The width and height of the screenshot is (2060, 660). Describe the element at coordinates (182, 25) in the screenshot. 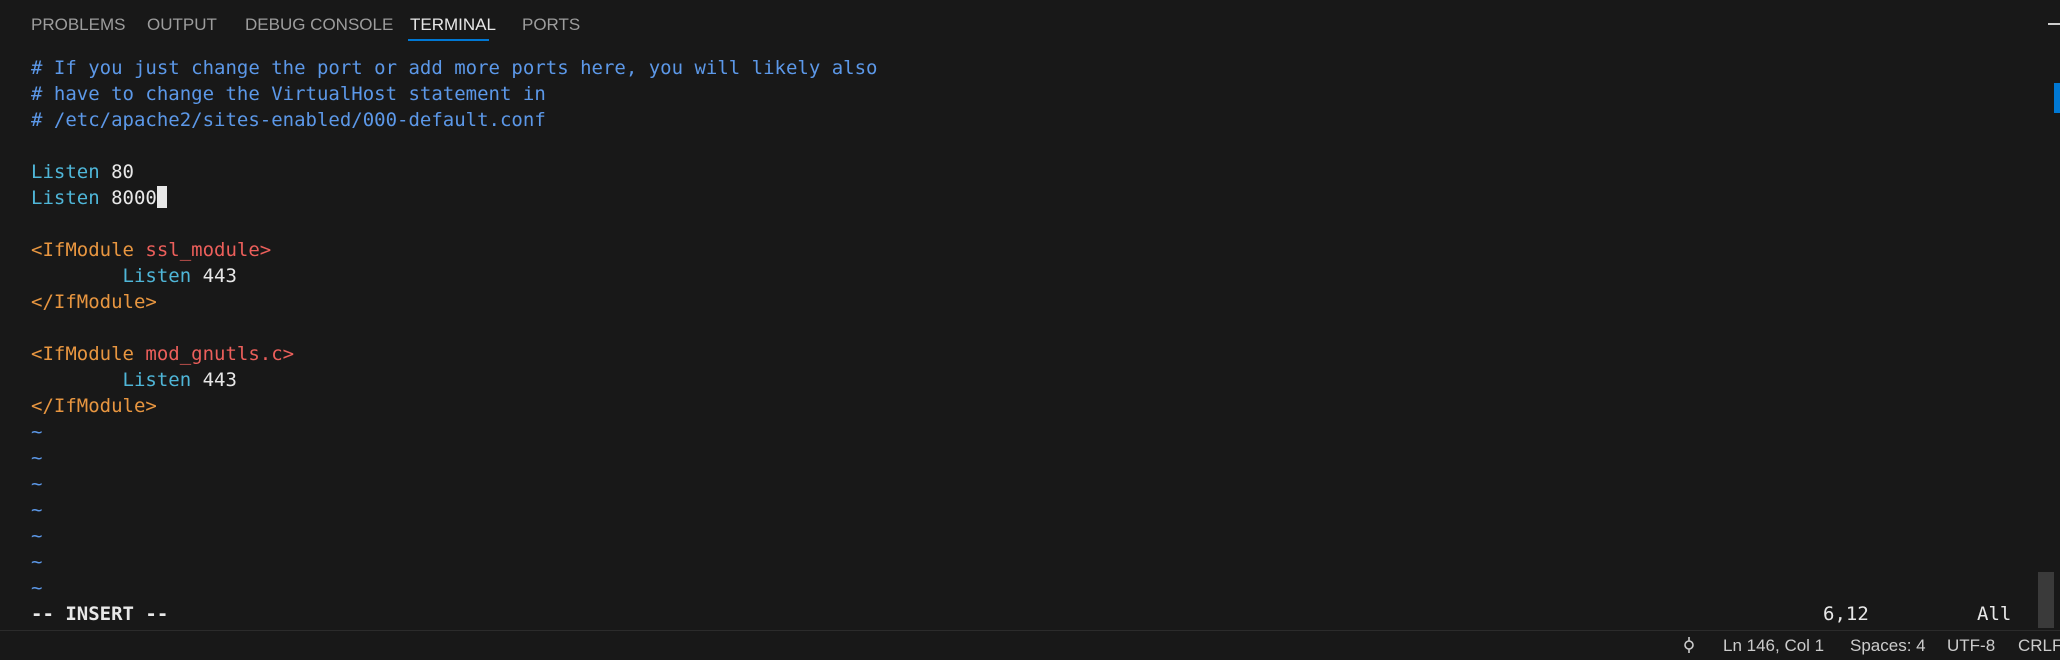

I see `tab-output: OUTPUT` at that location.